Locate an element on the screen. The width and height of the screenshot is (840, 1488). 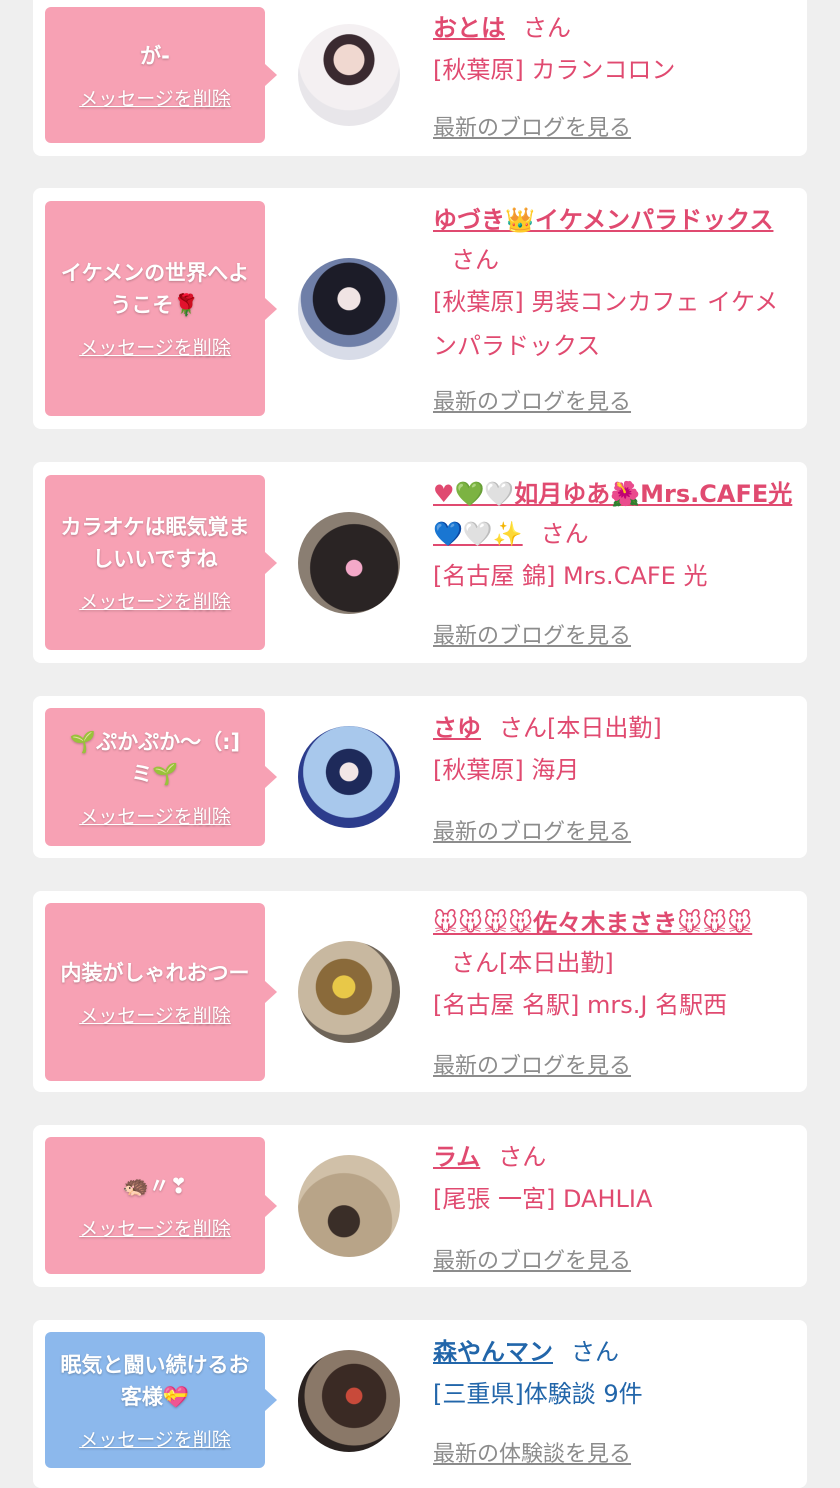
message-text: 🌱ぷかぷか～（:]ミ🌱 is located at coordinates (155, 757).